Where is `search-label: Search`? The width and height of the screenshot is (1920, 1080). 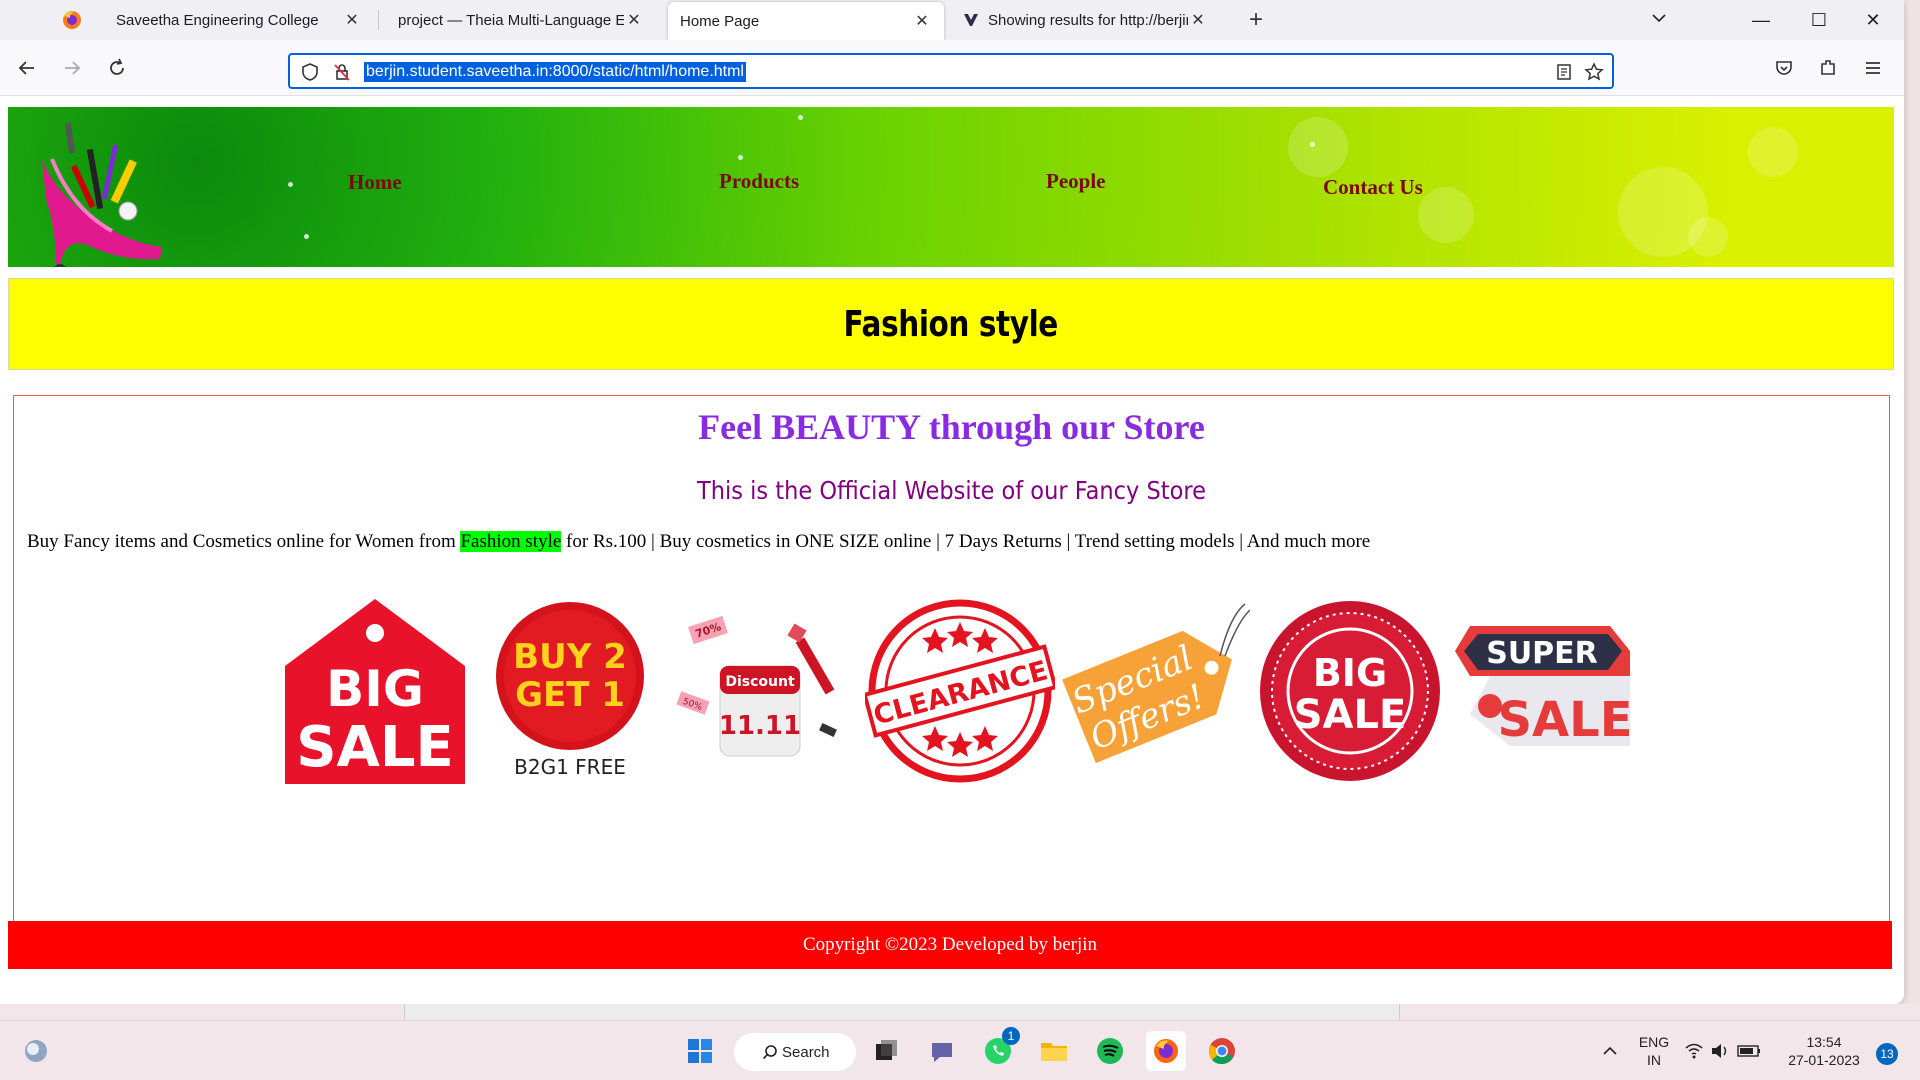
search-label: Search is located at coordinates (806, 1052).